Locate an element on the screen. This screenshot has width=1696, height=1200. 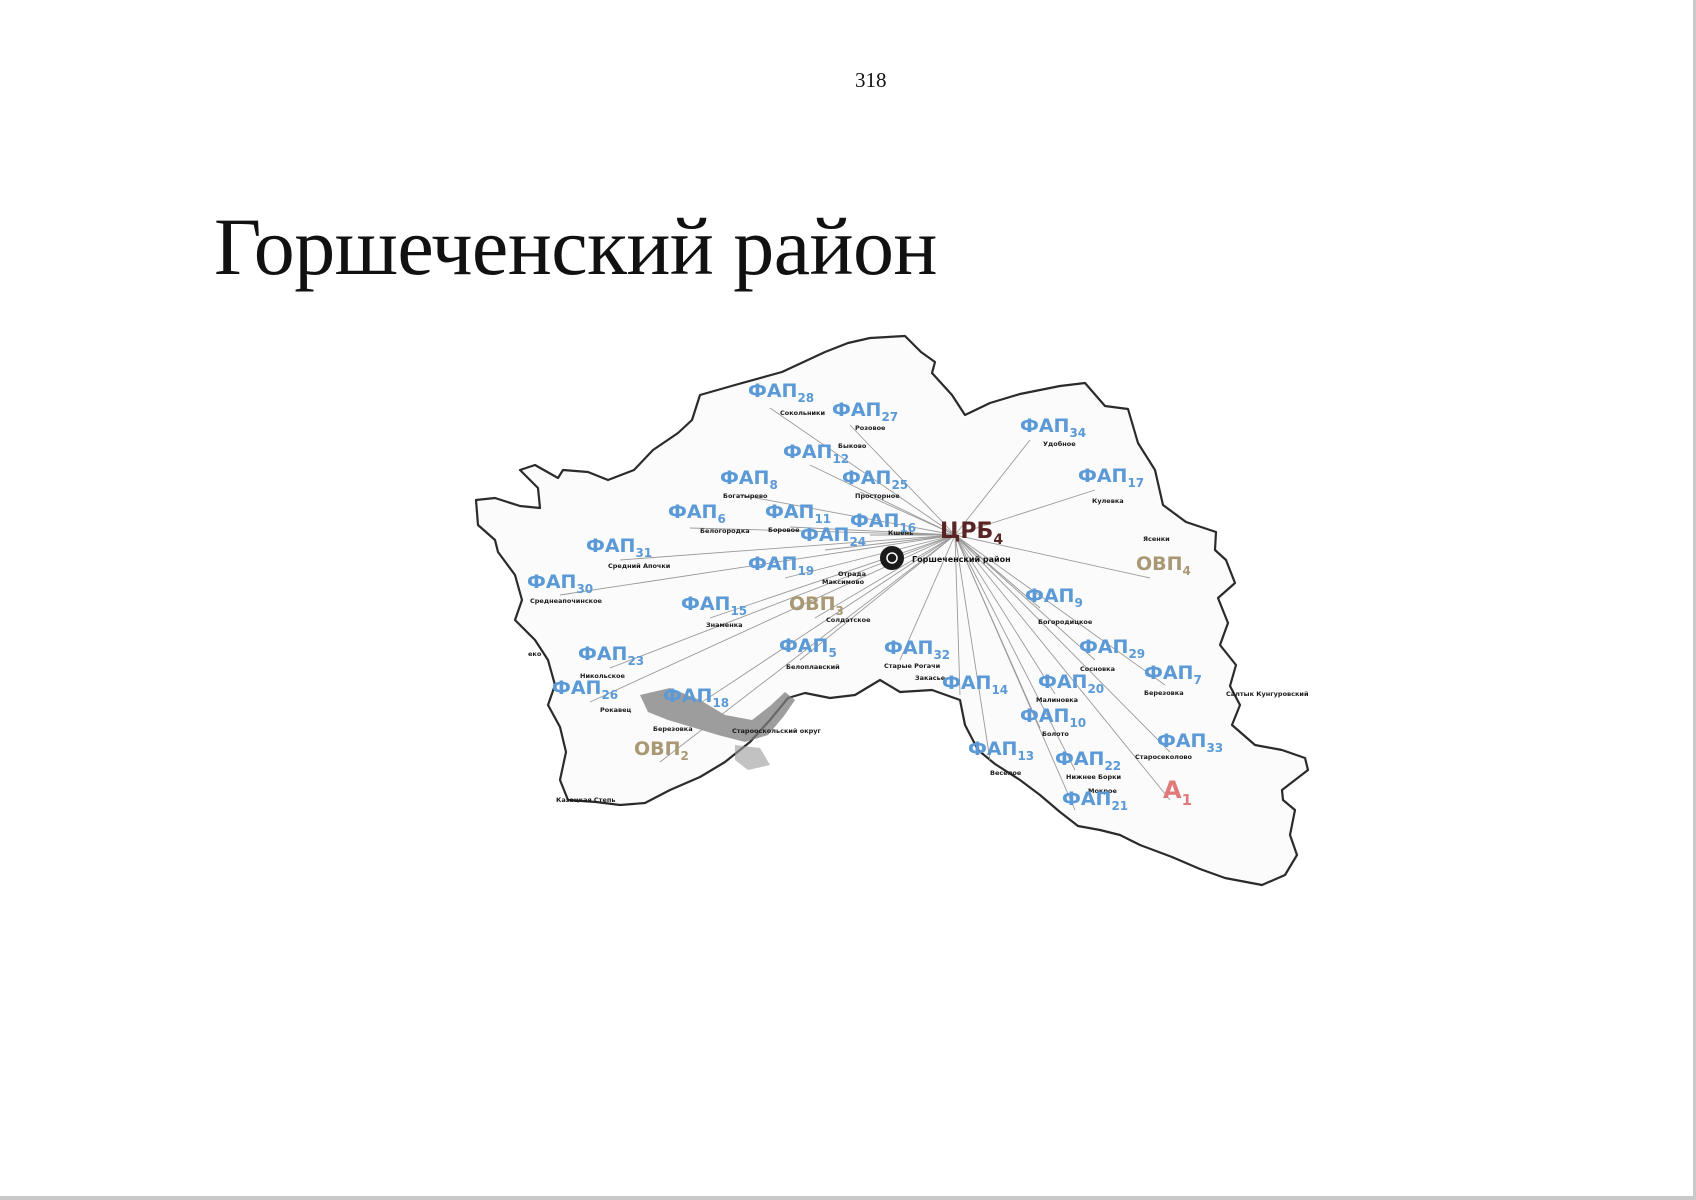
facility-label-index: 29 is located at coordinates (1136, 654).